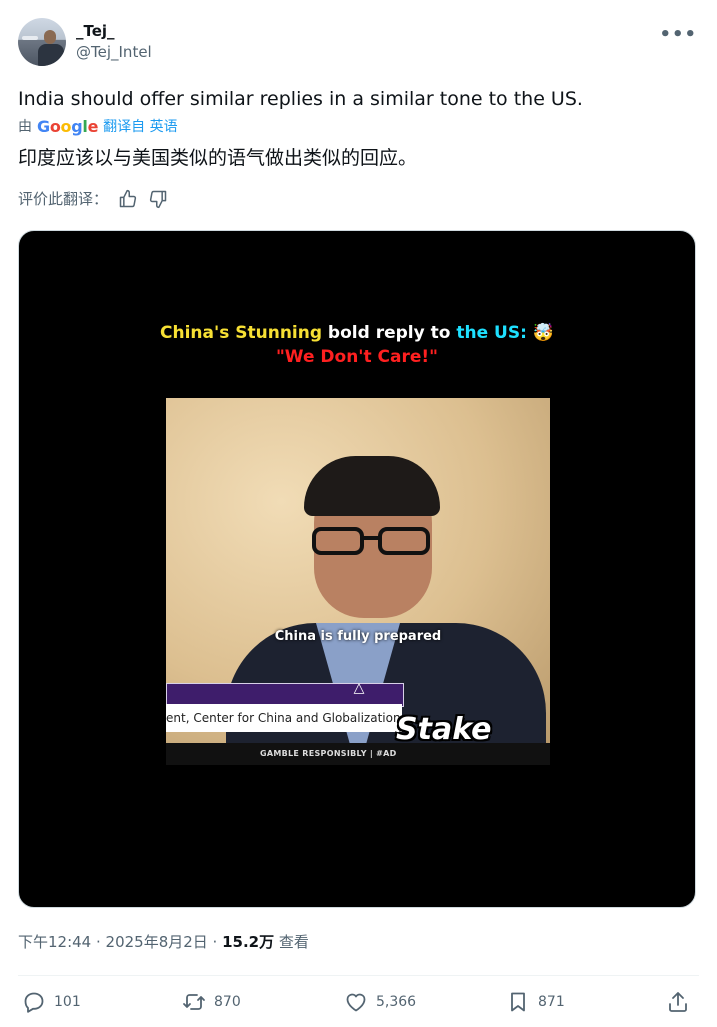 The height and width of the screenshot is (1027, 717). I want to click on lower-third-text: ent, Center for China and Globalization, so click(284, 718).